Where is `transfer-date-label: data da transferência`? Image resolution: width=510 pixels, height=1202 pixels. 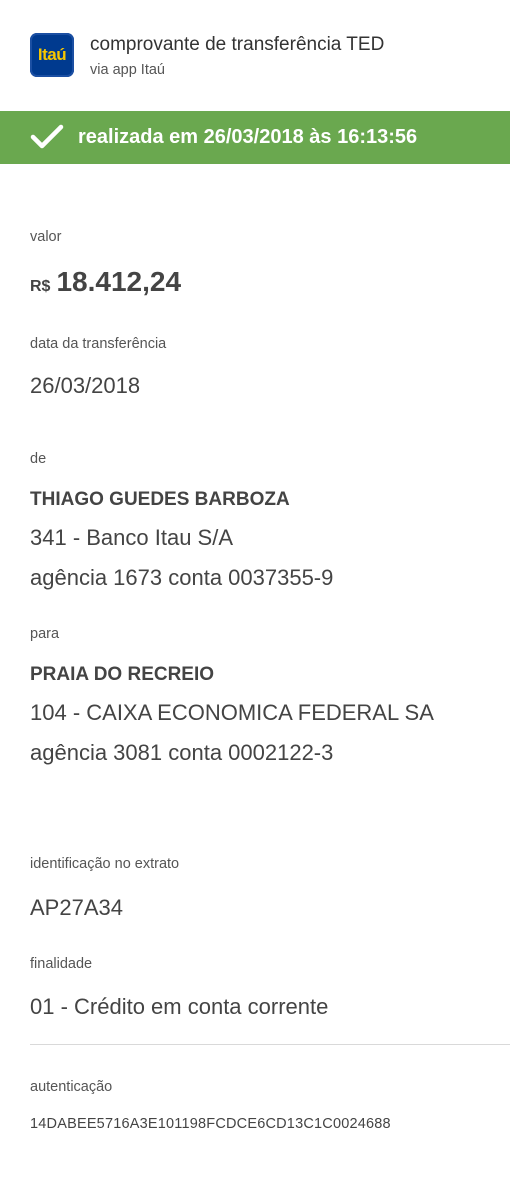
transfer-date-label: data da transferência is located at coordinates (98, 344).